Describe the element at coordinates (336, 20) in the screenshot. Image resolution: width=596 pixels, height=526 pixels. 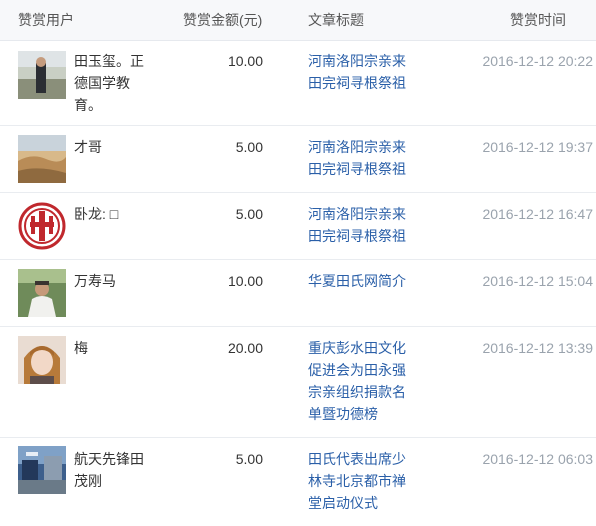
I see `header-title: 文章标题` at that location.